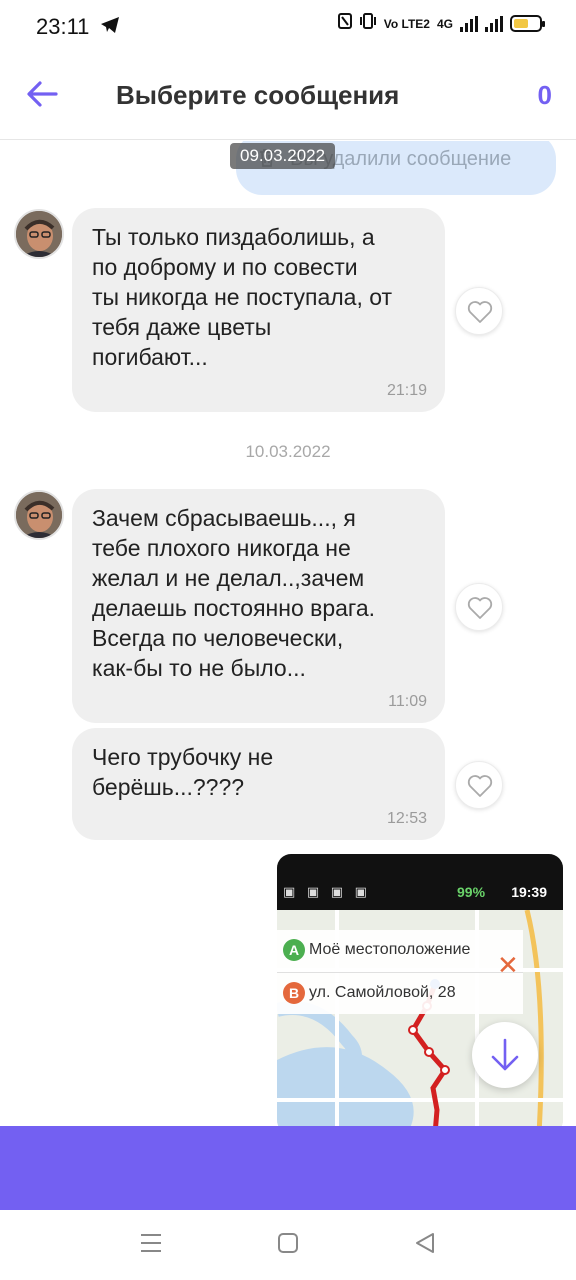 The height and width of the screenshot is (1280, 576). I want to click on signal-icon, so click(469, 23).